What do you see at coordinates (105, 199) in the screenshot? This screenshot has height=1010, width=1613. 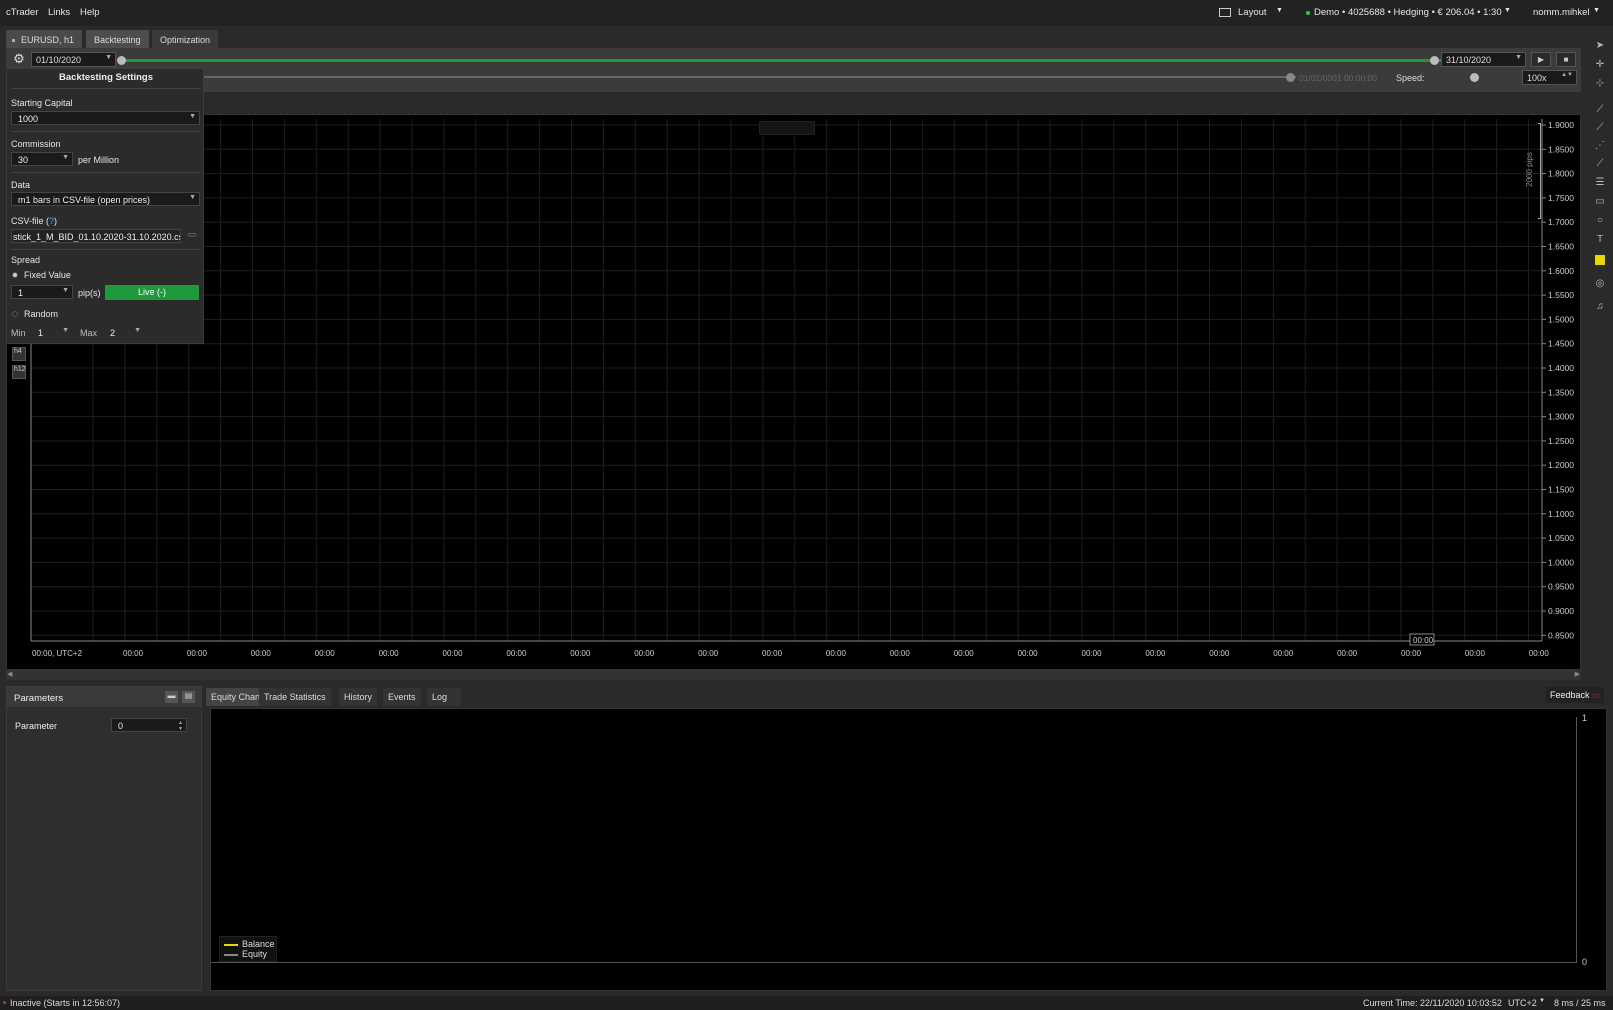 I see `data-source-select: m1 bars in CSV-file (open prices) ▼` at bounding box center [105, 199].